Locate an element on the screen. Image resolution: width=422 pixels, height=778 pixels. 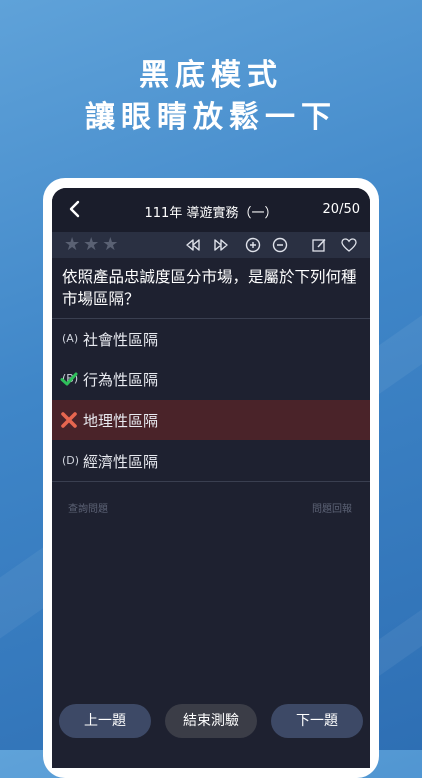
promo-headline-1: 黑底模式 is located at coordinates (211, 75).